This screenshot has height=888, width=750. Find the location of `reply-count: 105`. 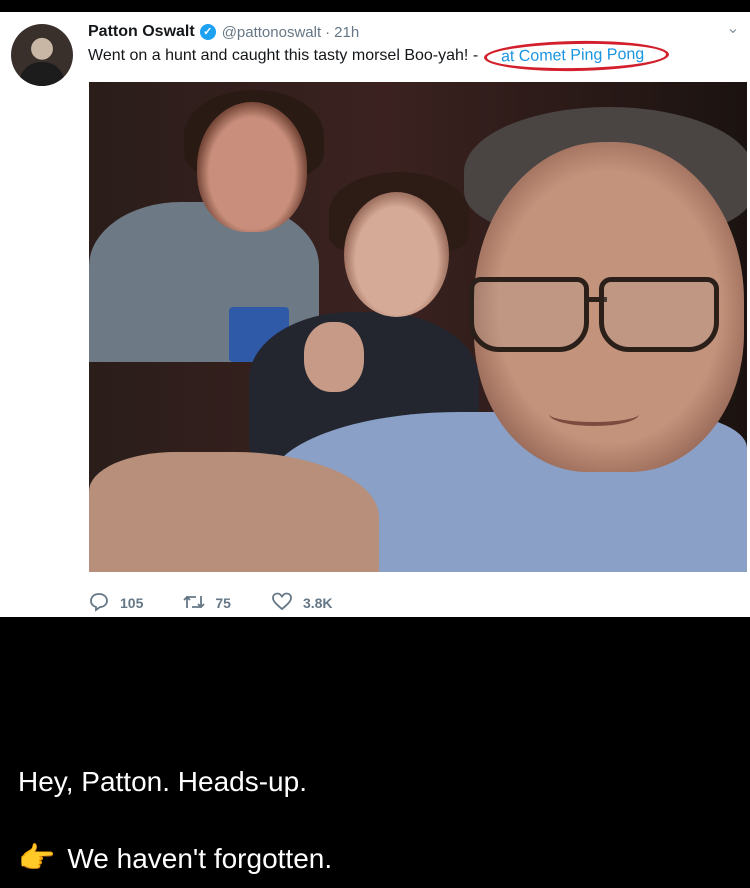

reply-count: 105 is located at coordinates (132, 603).